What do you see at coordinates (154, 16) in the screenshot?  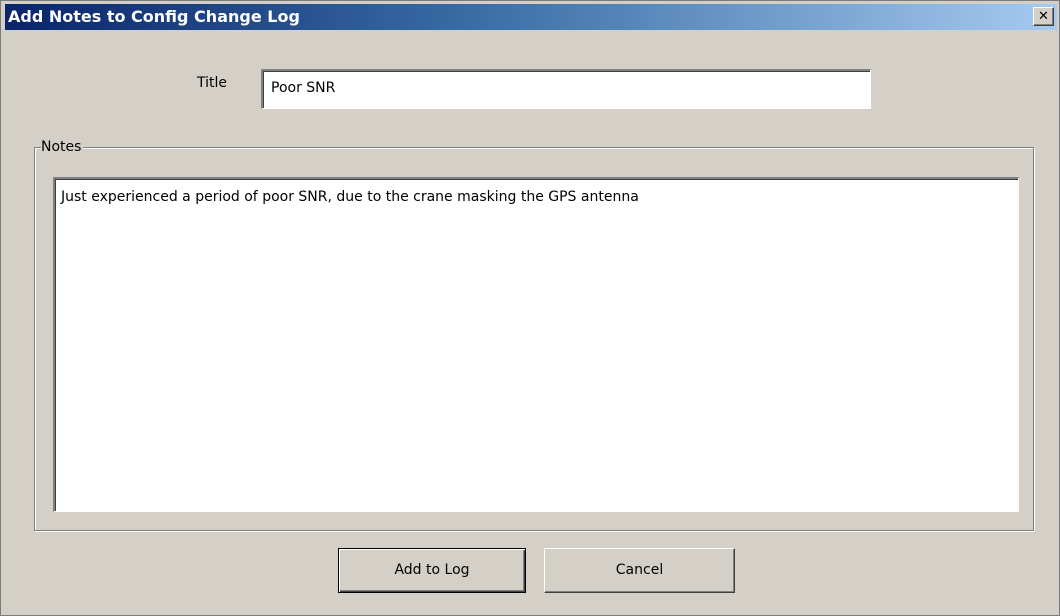 I see `window-title: Add Notes to Config Change Log` at bounding box center [154, 16].